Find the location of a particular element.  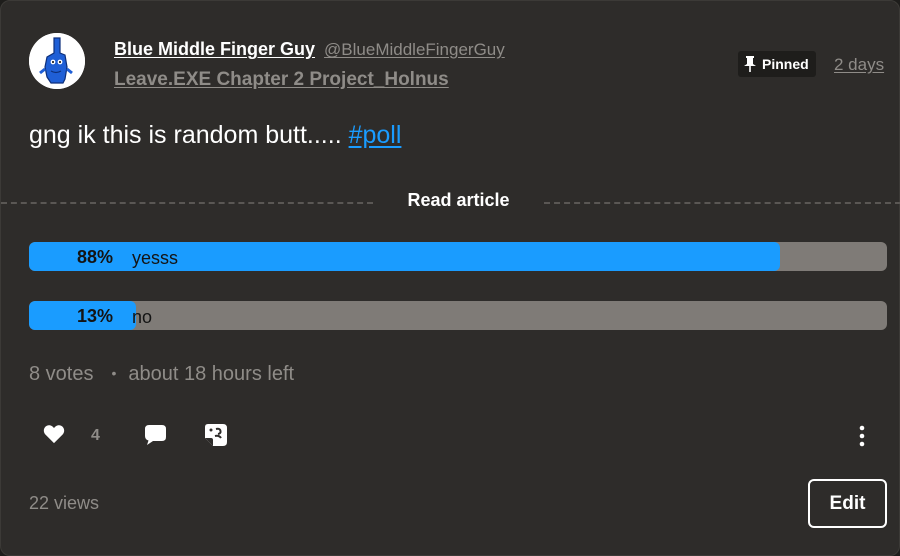

repost-icon is located at coordinates (216, 435).